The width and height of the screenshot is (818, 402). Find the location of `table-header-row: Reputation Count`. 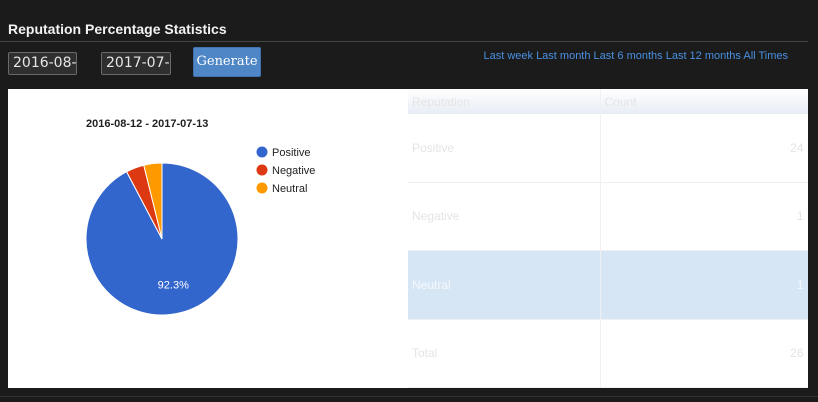

table-header-row: Reputation Count is located at coordinates (608, 101).